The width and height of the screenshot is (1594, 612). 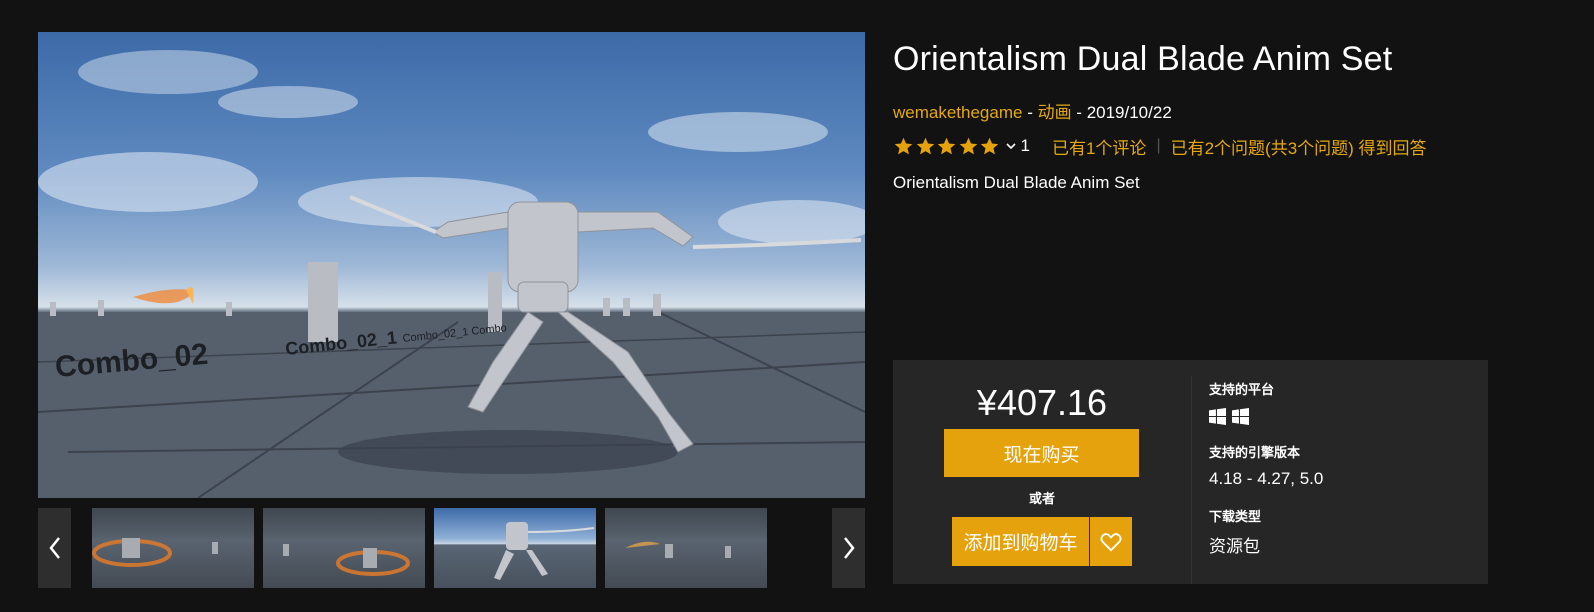 What do you see at coordinates (1229, 416) in the screenshot?
I see `platform-icons` at bounding box center [1229, 416].